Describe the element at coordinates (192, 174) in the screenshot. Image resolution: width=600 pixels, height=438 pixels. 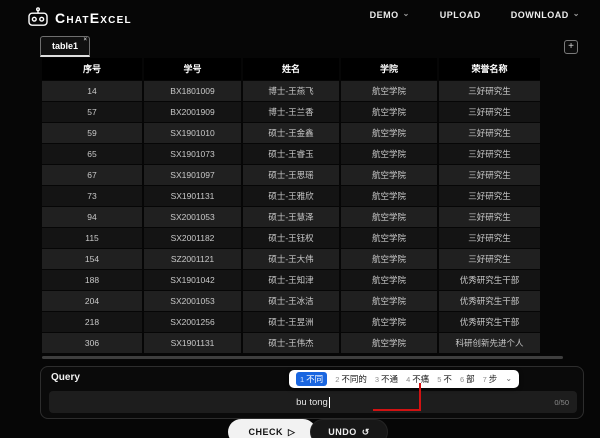
I see `table-cell: SX1901097` at that location.